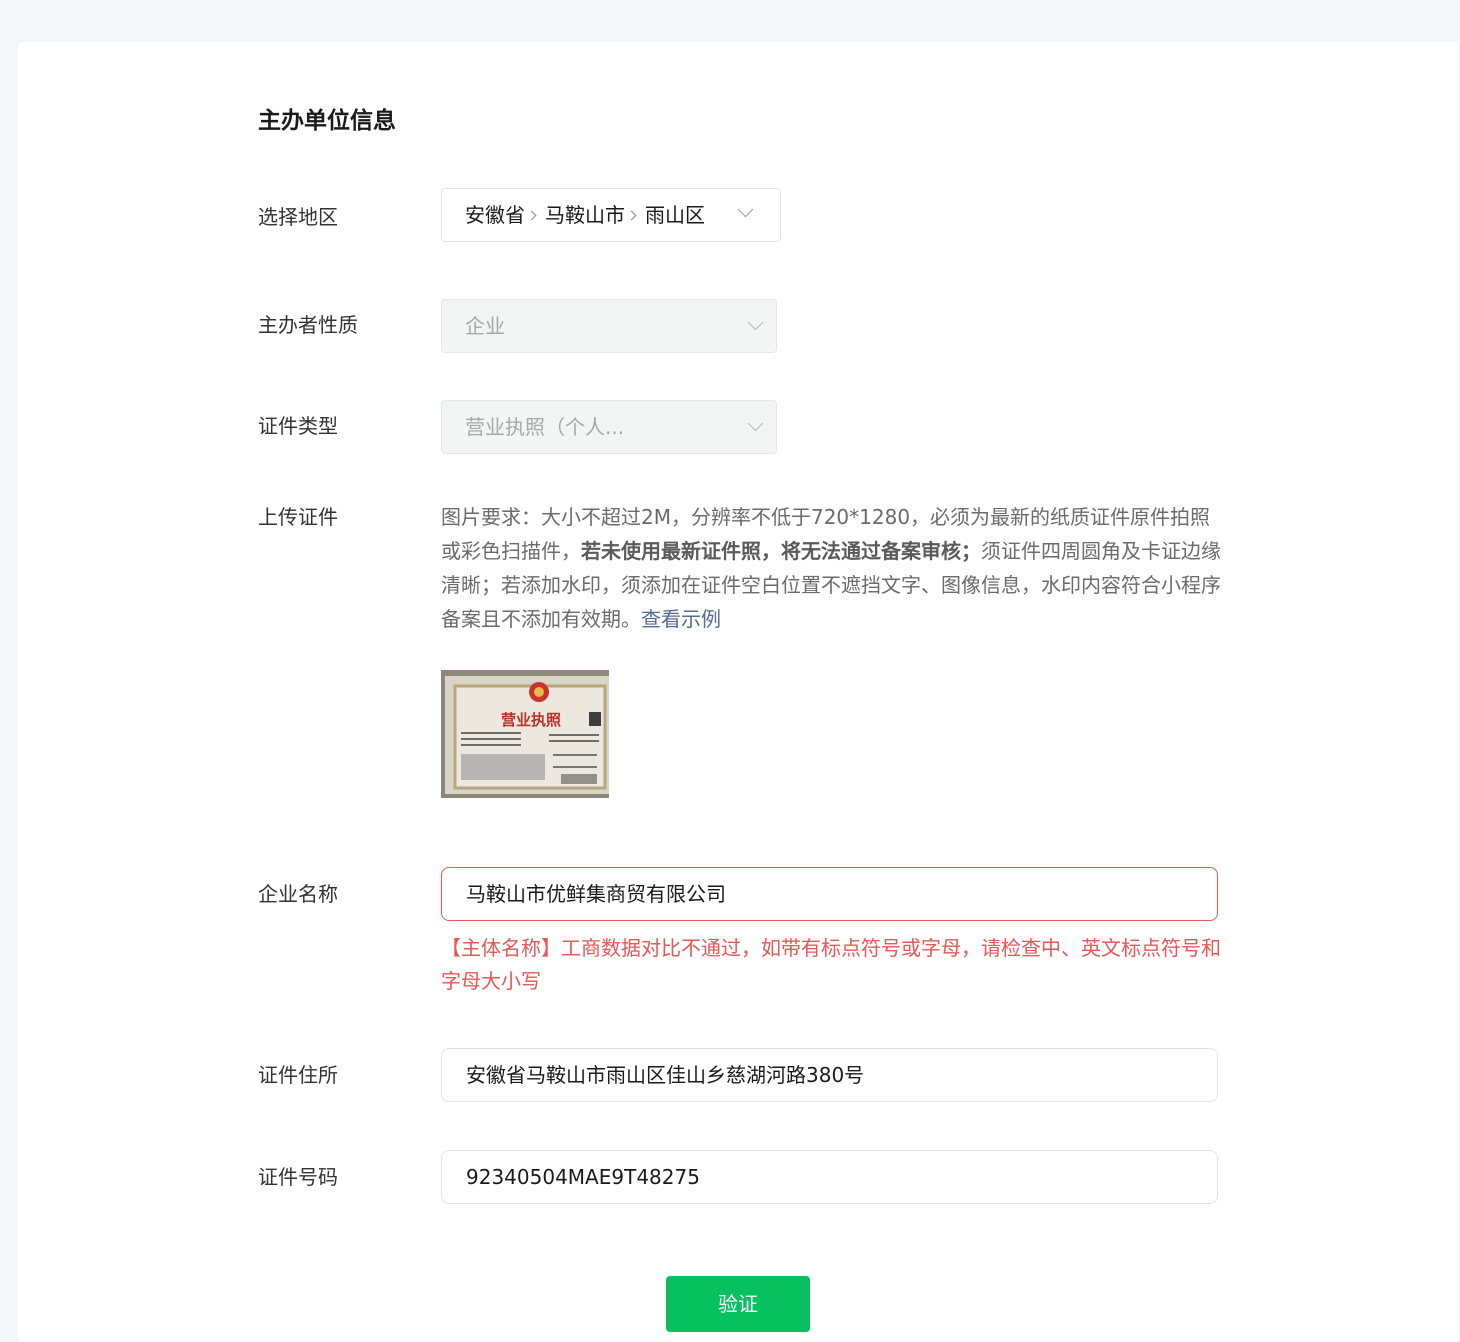  What do you see at coordinates (829, 894) in the screenshot?
I see `company-name-input: 马鞍山市优鲜集商贸有限公司` at bounding box center [829, 894].